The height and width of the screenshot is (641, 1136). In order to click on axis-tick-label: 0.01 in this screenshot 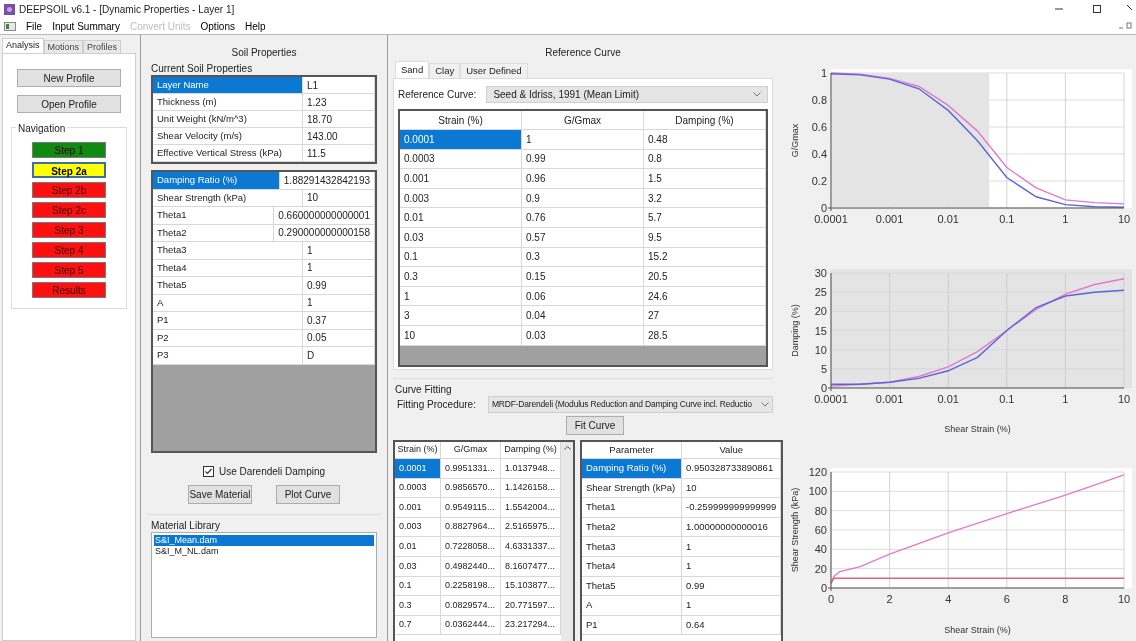, I will do `click(948, 219)`.